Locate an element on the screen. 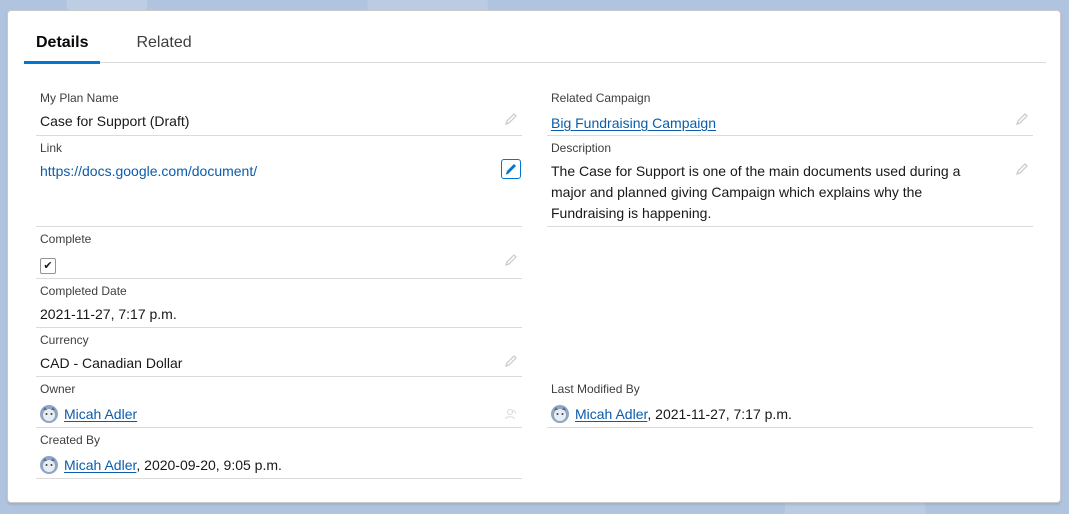 This screenshot has width=1069, height=514. field-link: Link https://docs.google.com/document/ is located at coordinates (279, 184).